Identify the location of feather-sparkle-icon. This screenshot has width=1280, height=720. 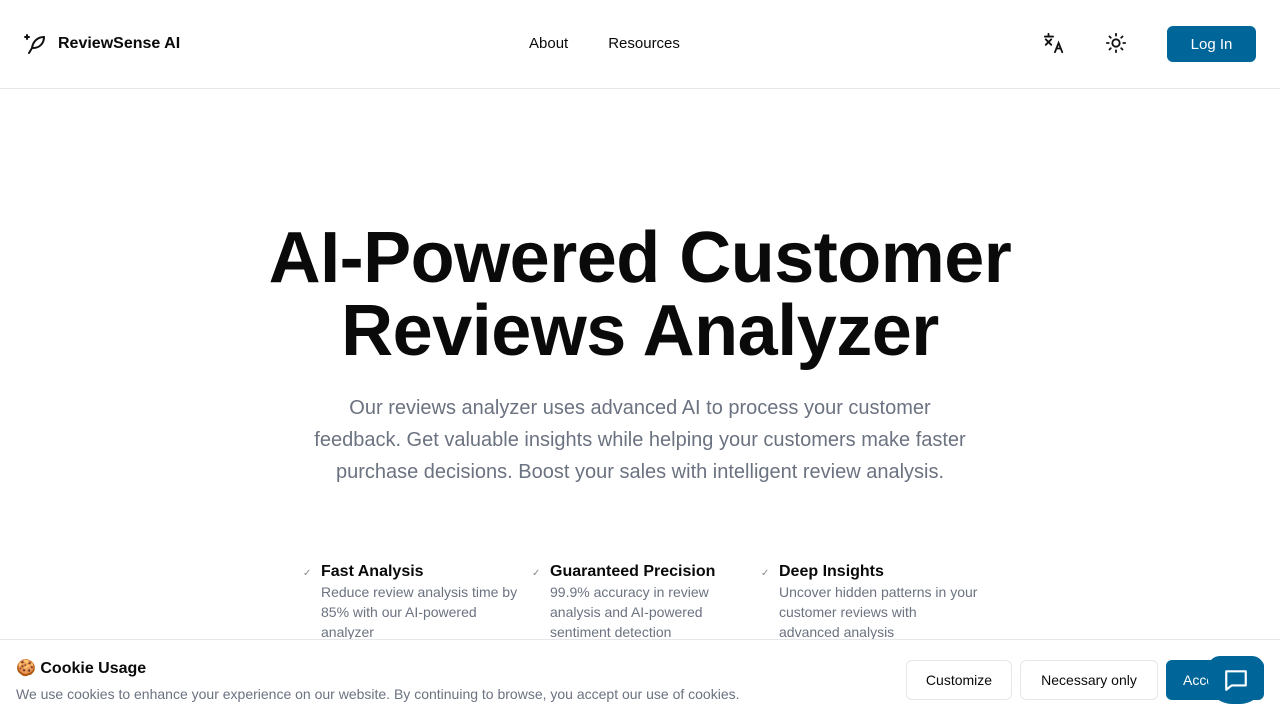
(34, 44).